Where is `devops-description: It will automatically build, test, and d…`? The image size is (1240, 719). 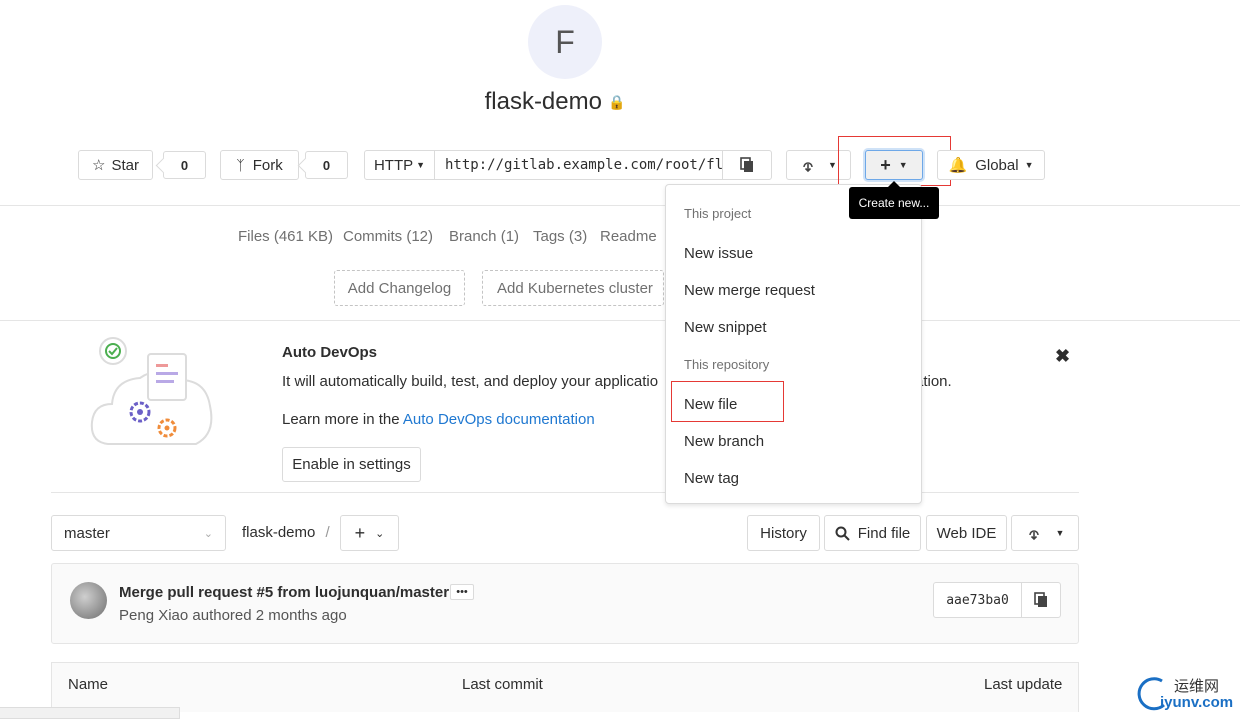 devops-description: It will automatically build, test, and d… is located at coordinates (470, 381).